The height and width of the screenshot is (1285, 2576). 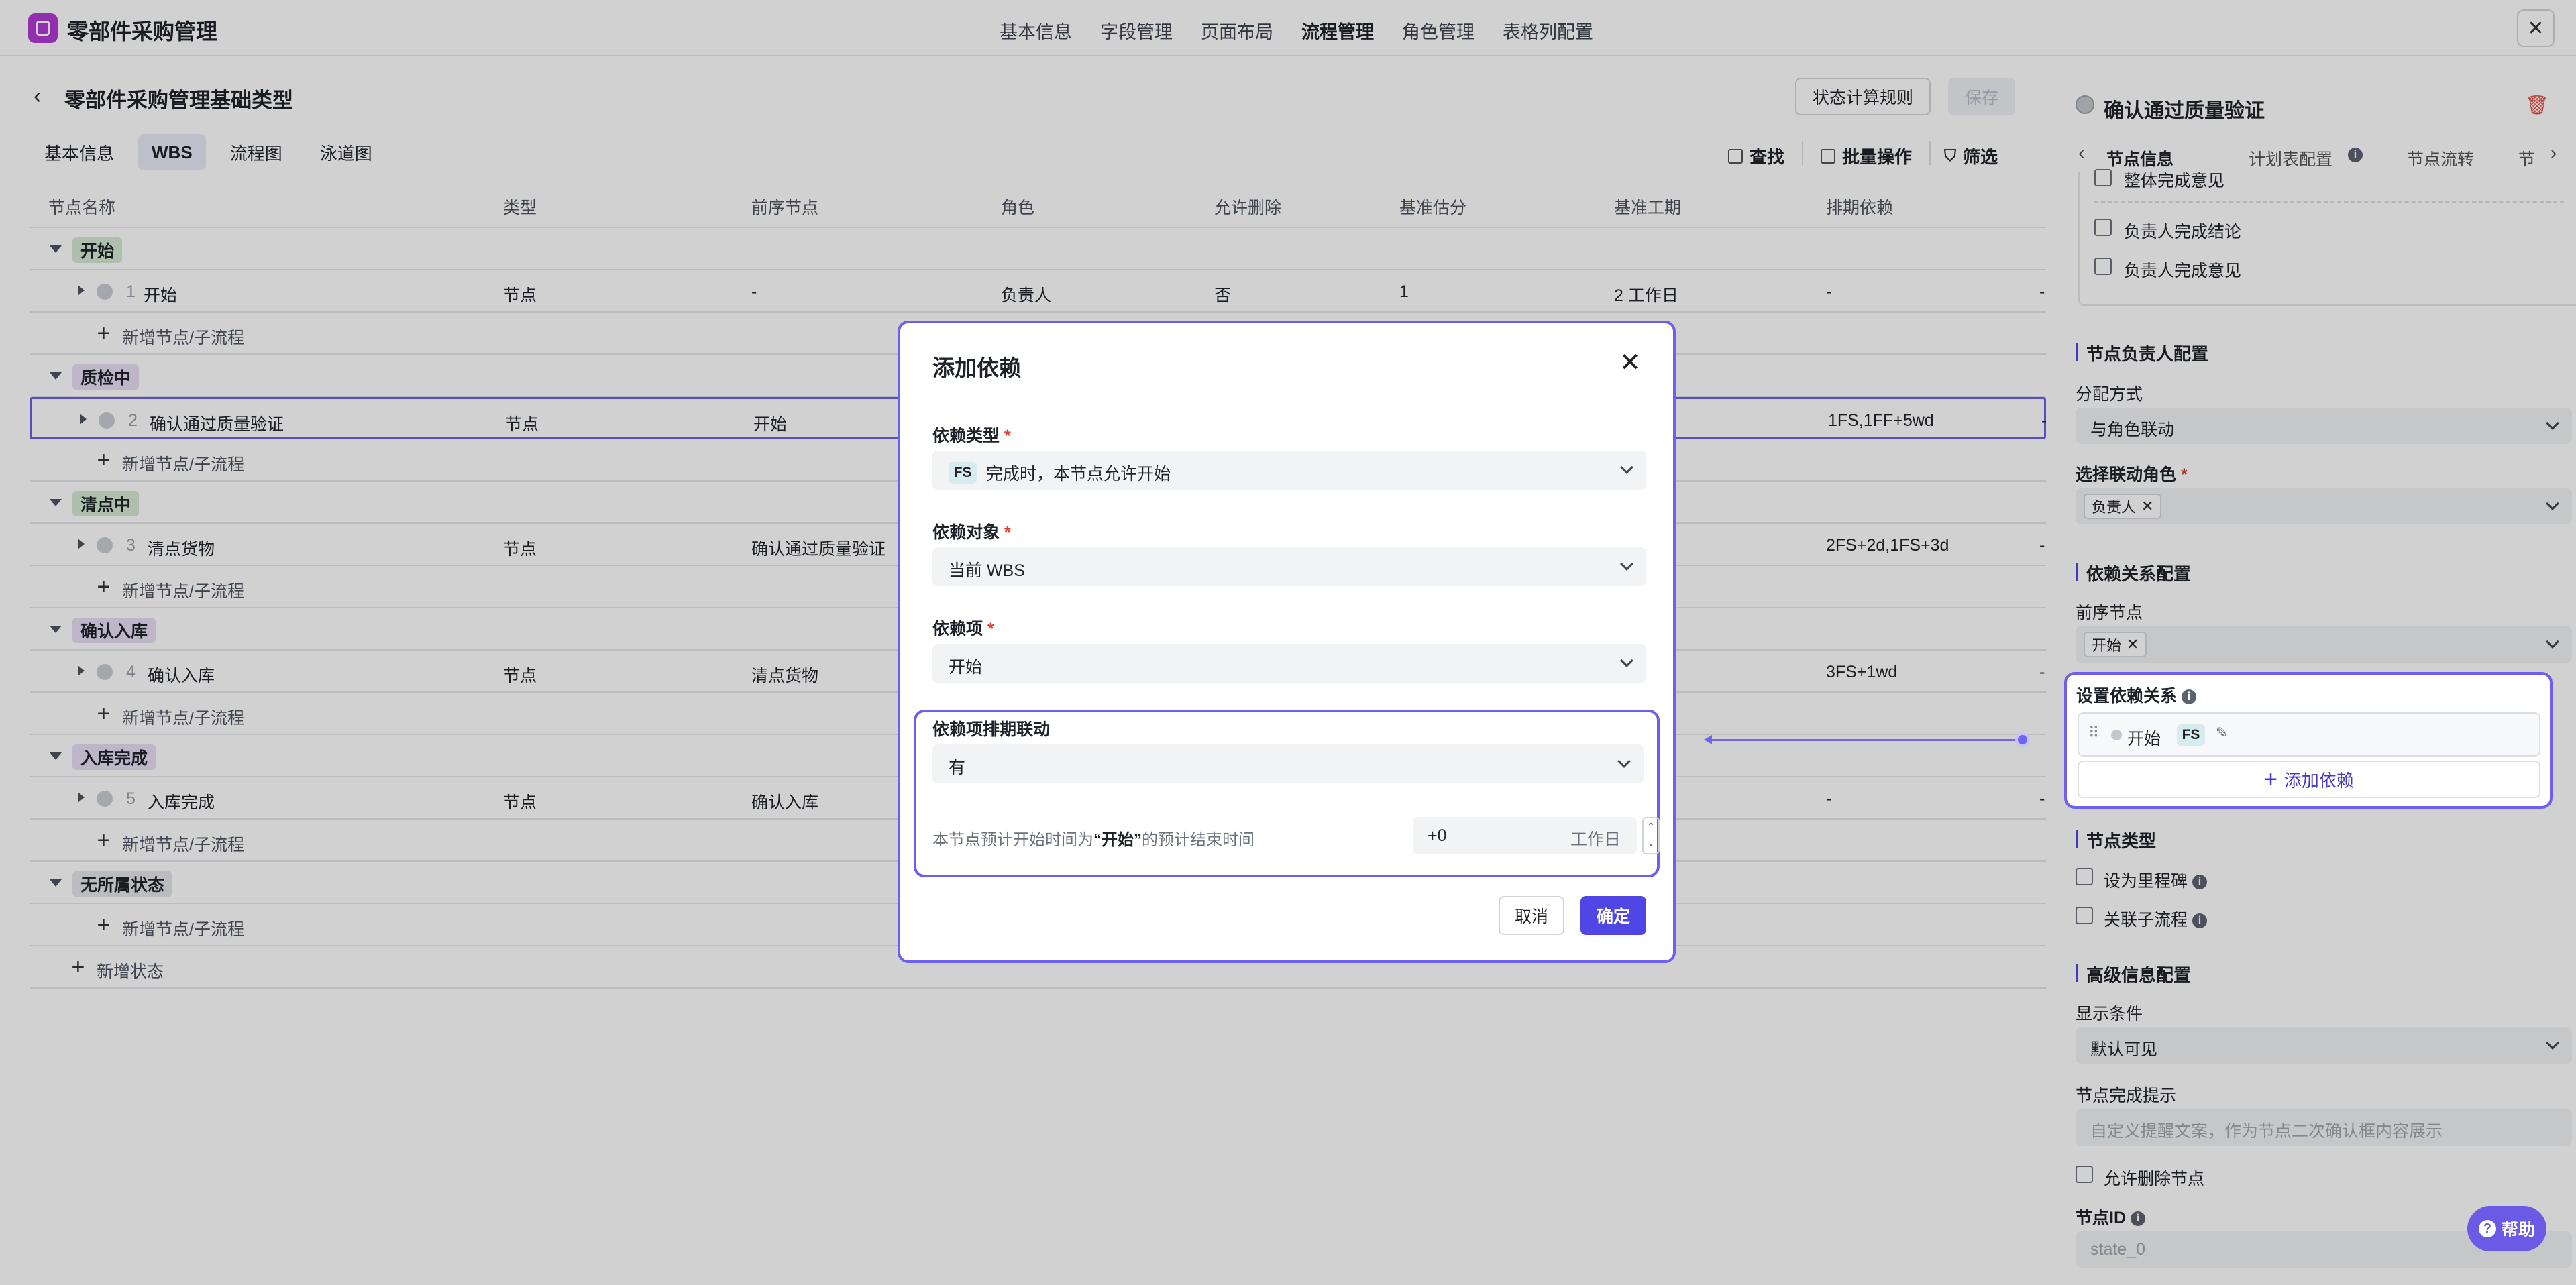 I want to click on dep-item-label: 依赖项 *, so click(x=963, y=629).